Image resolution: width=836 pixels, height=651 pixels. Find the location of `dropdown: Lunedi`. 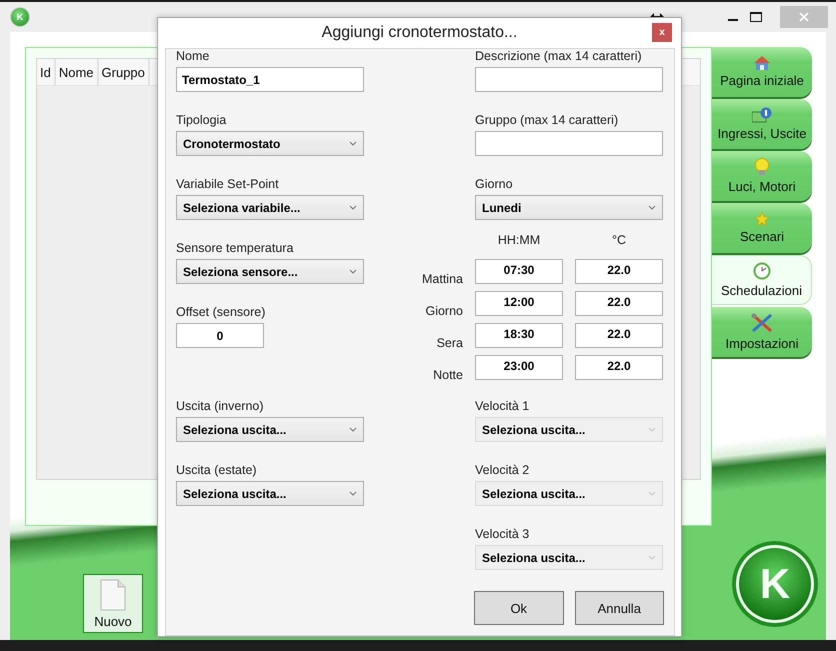

dropdown: Lunedi is located at coordinates (569, 207).